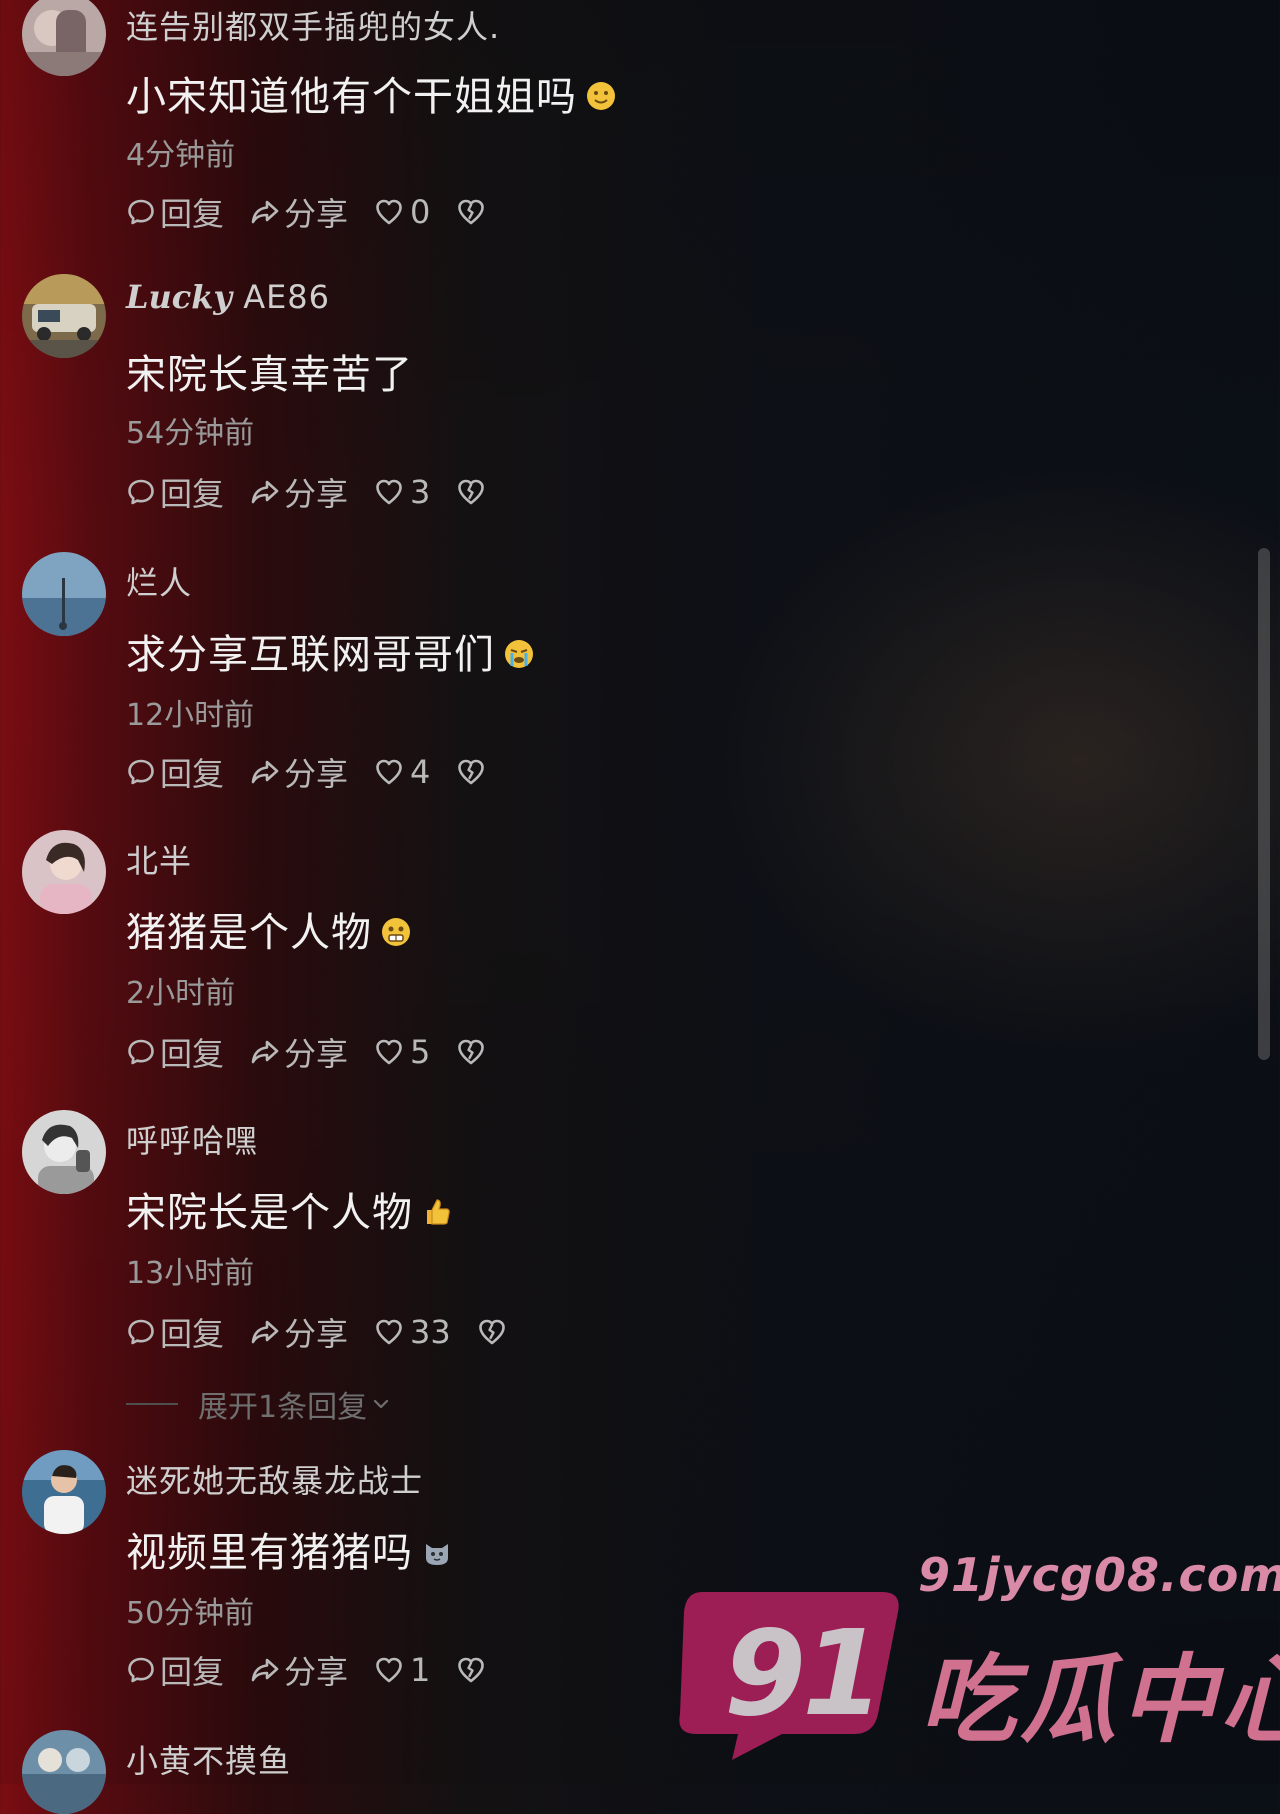 This screenshot has height=1814, width=1280. What do you see at coordinates (437, 1212) in the screenshot?
I see `thumbs-up-emoji-icon` at bounding box center [437, 1212].